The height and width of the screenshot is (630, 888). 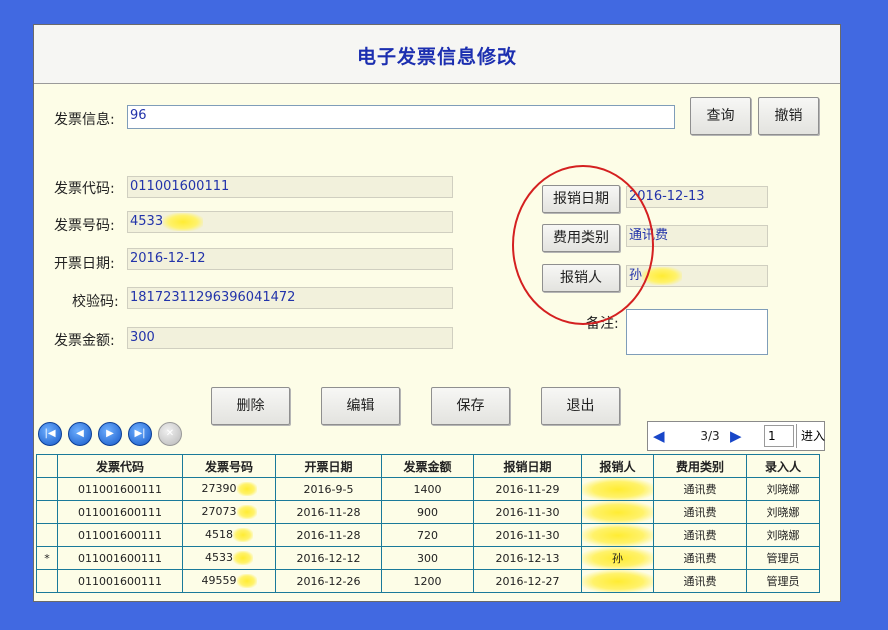 I want to click on exit-button: 退出, so click(x=580, y=406).